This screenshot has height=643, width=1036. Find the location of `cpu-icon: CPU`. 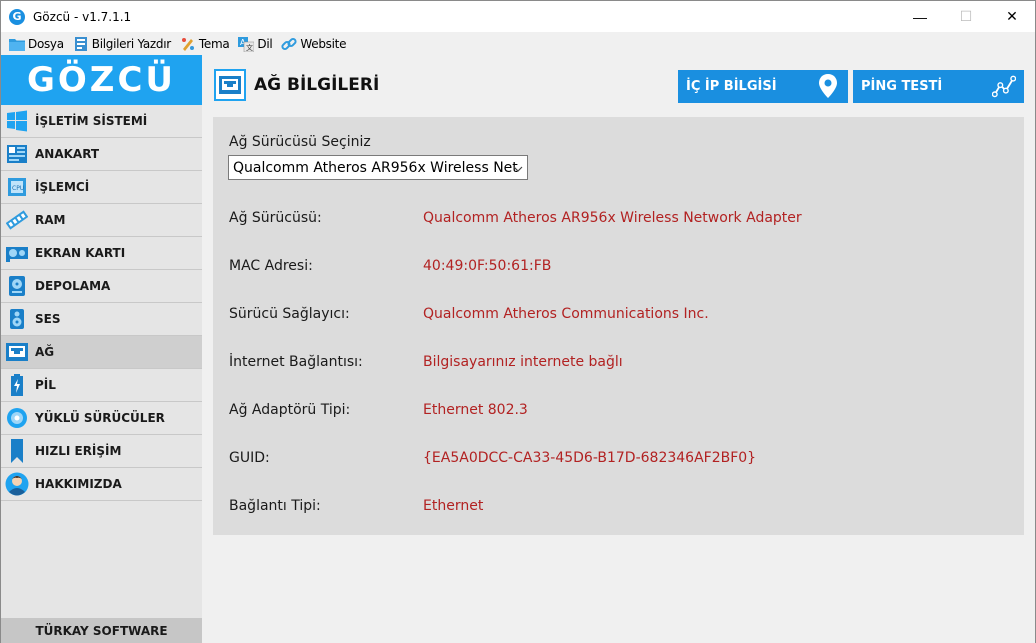

cpu-icon: CPU is located at coordinates (17, 187).